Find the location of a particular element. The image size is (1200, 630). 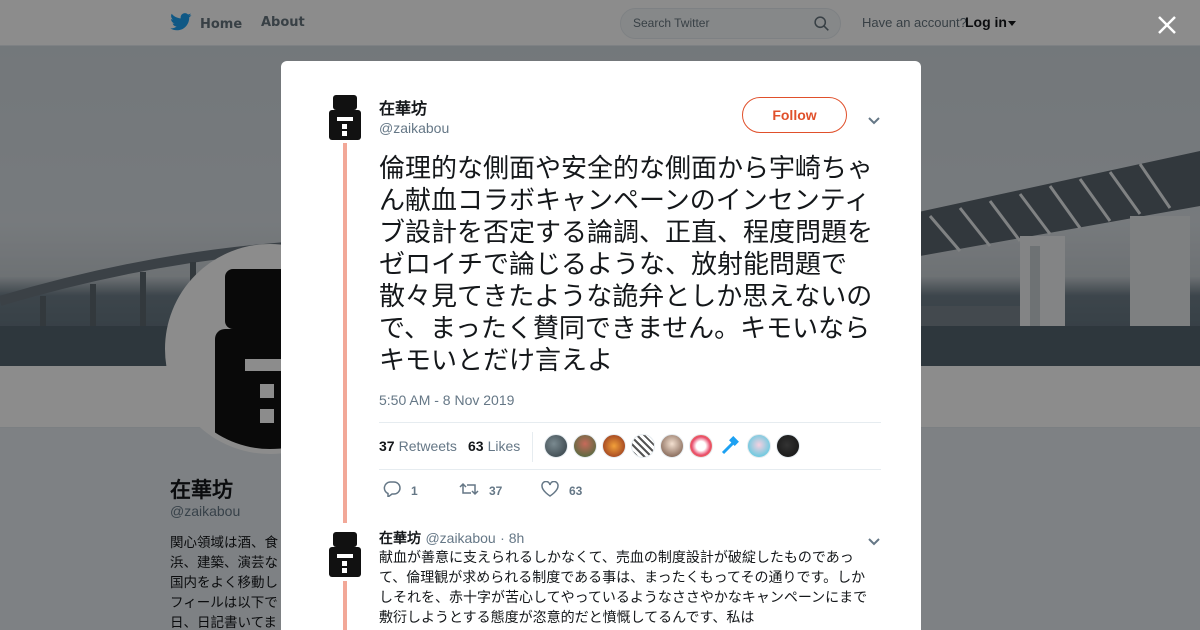

retweet-count: 37 is located at coordinates (496, 490).